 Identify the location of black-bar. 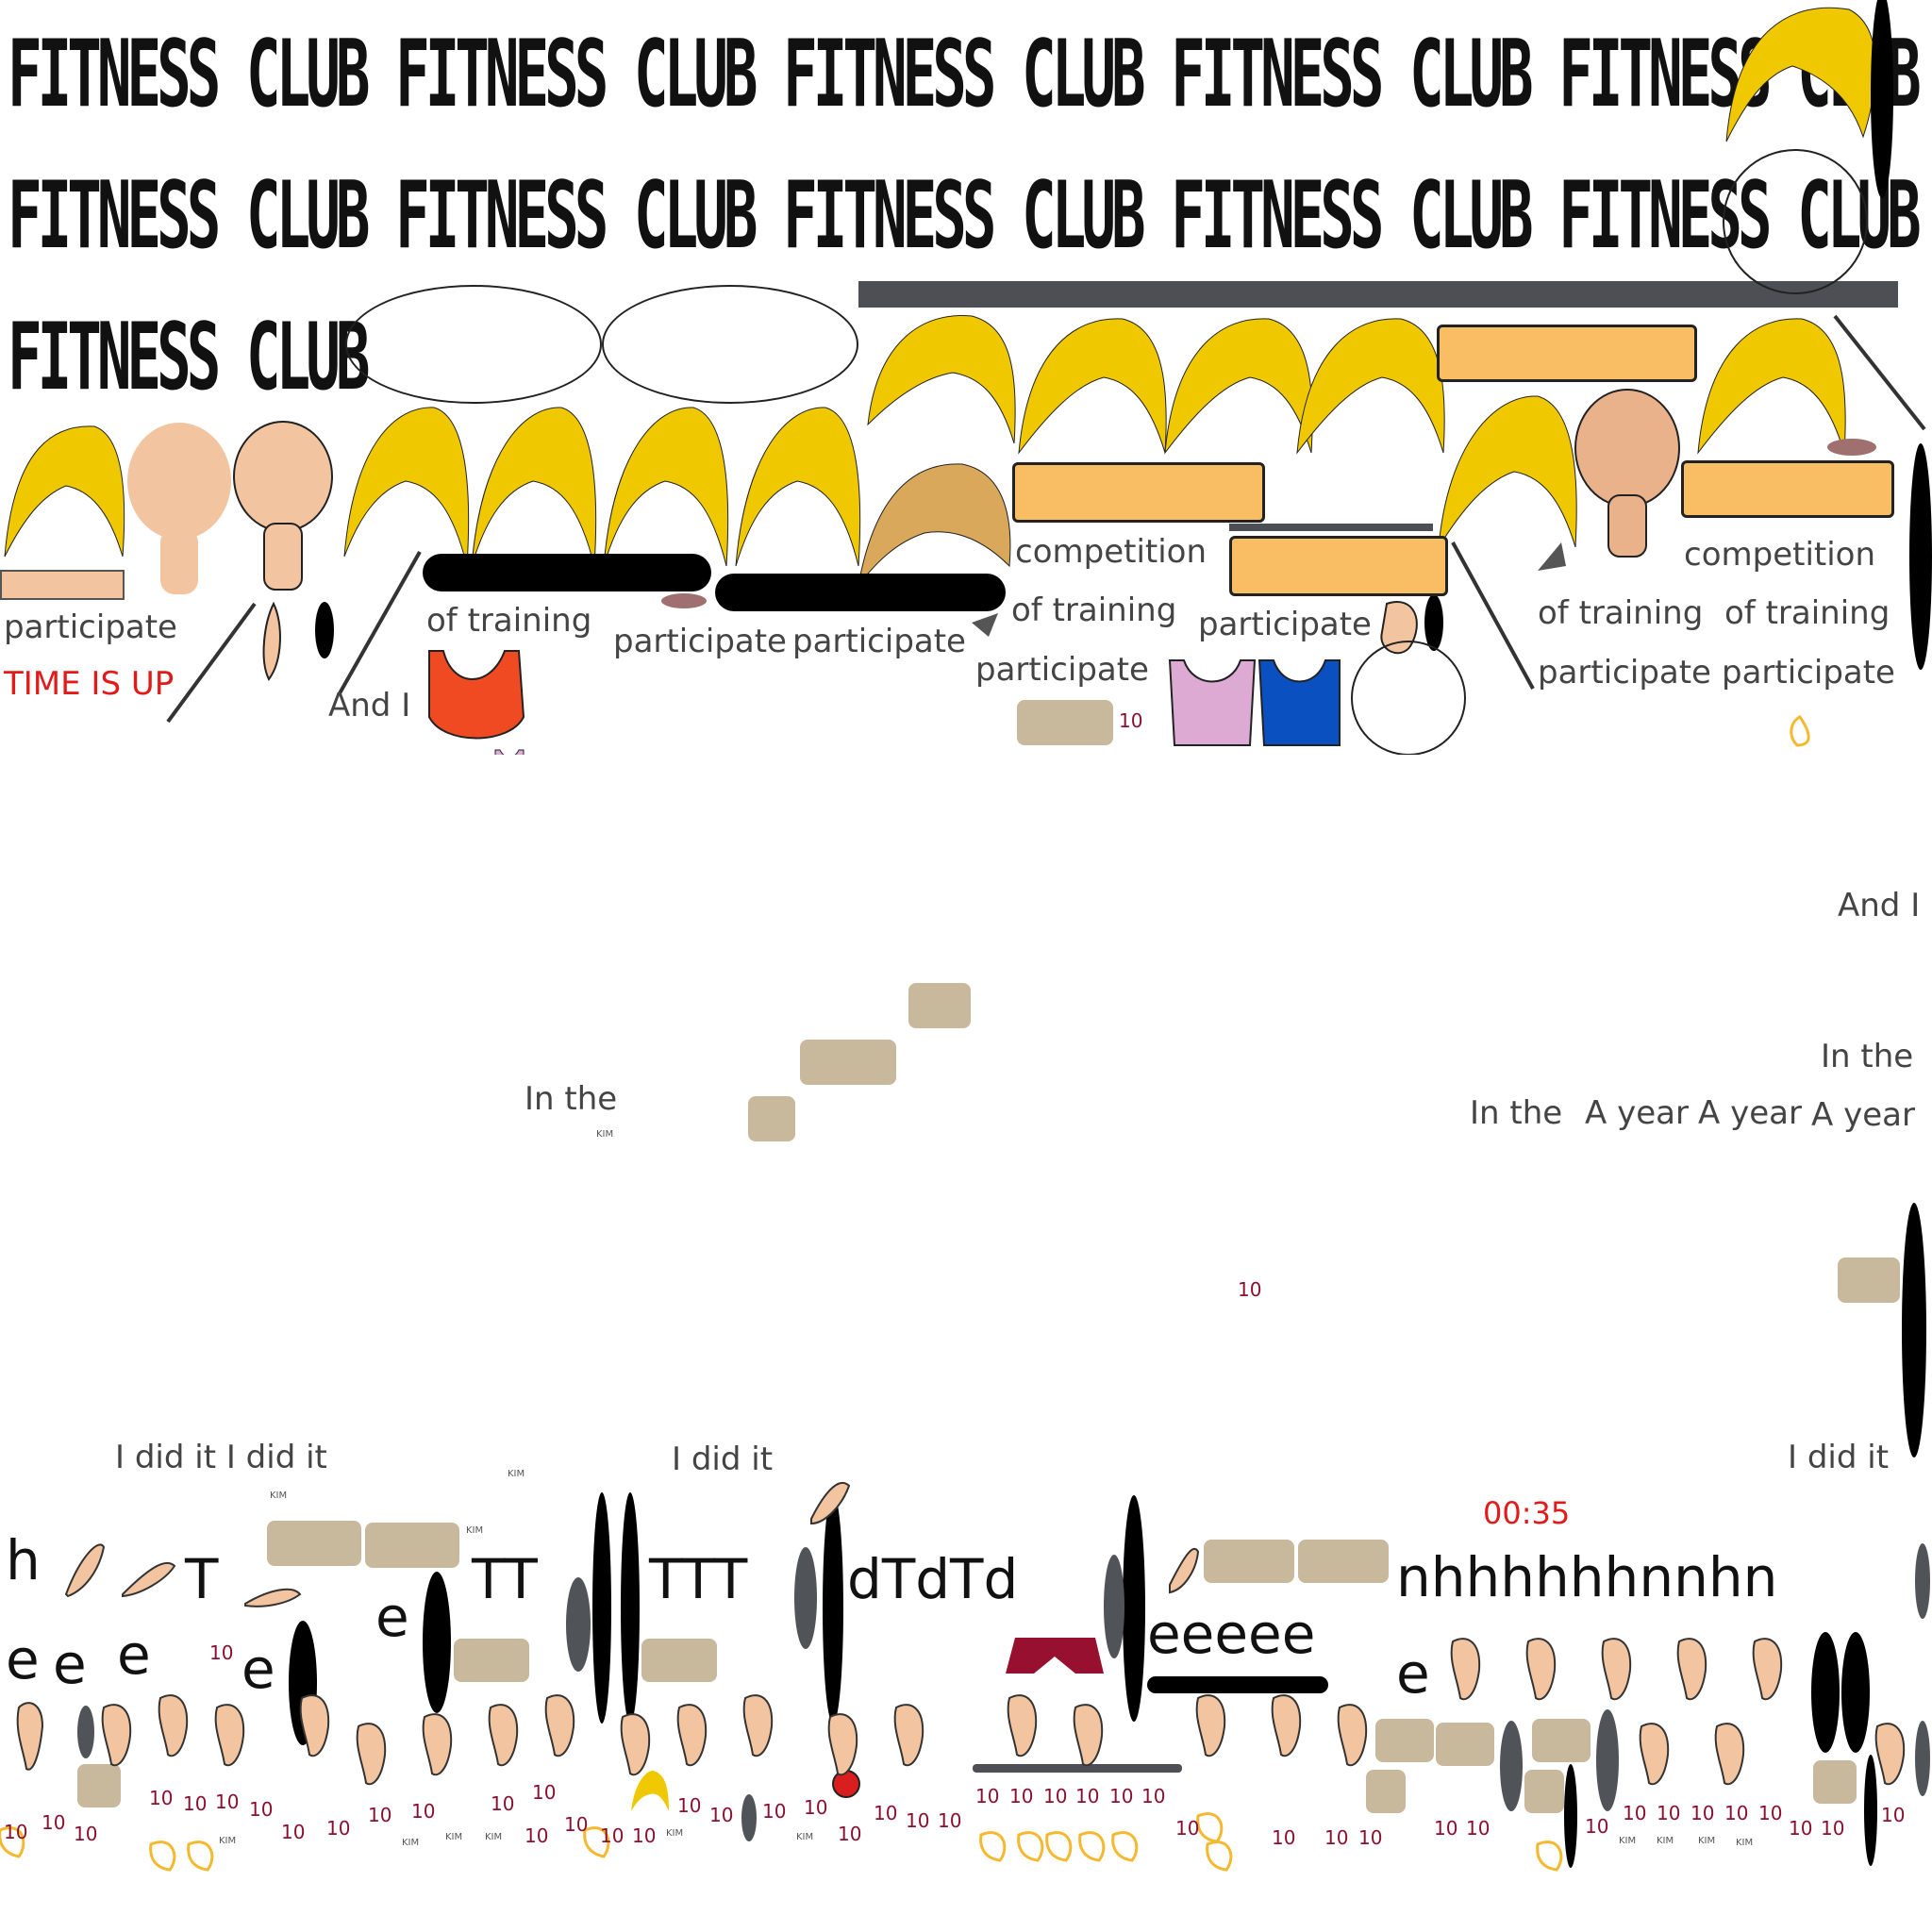
(567, 572).